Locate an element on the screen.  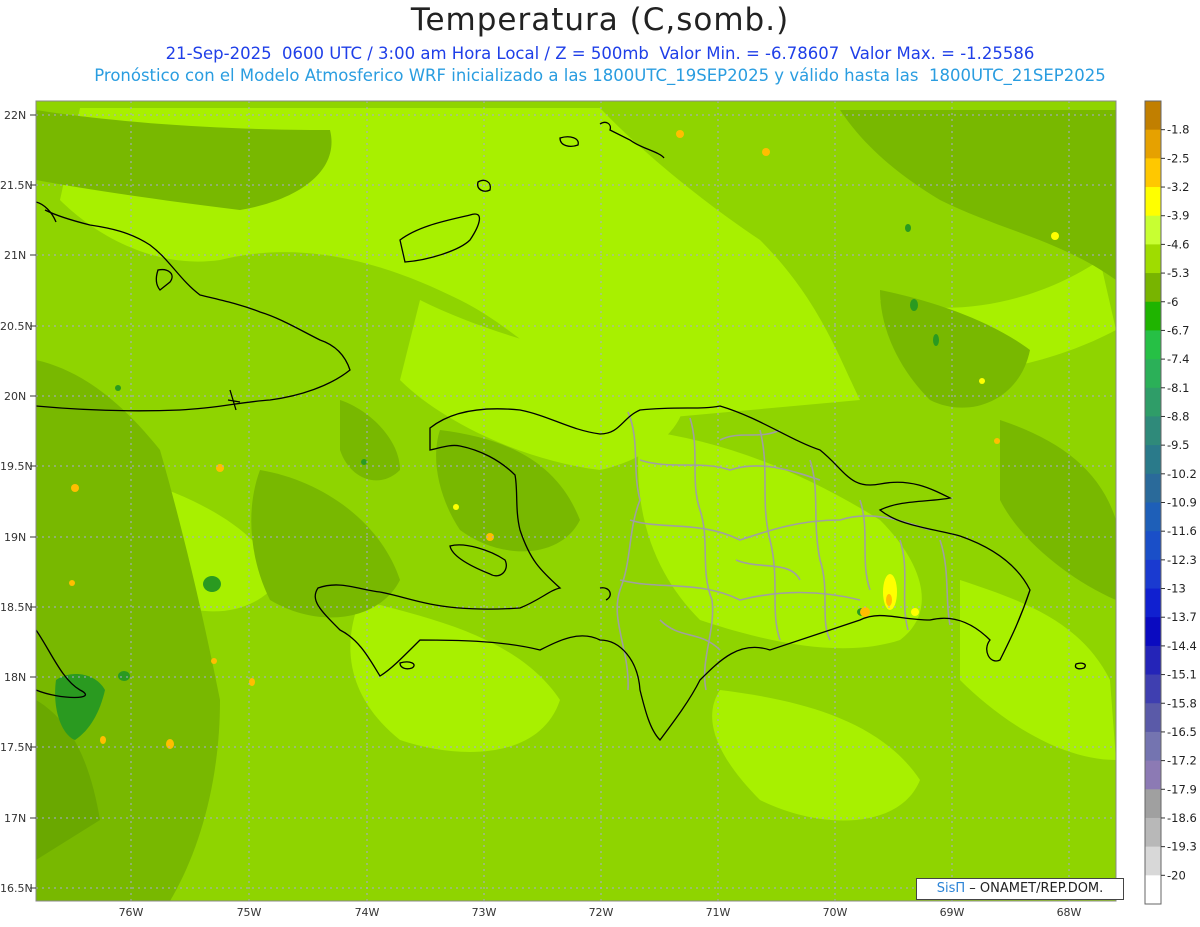
lon-label: 68W is located at coordinates (1069, 912).